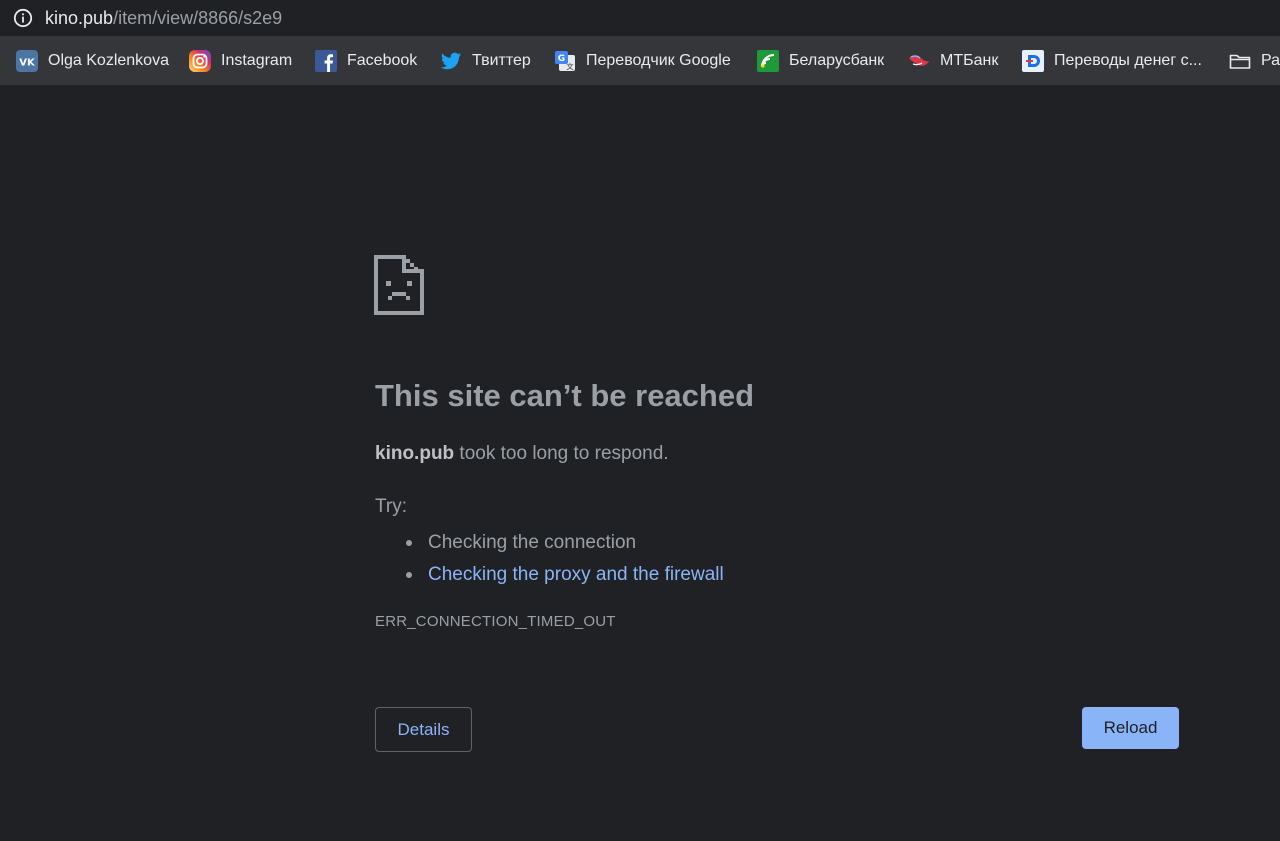  I want to click on mtbank-icon, so click(919, 60).